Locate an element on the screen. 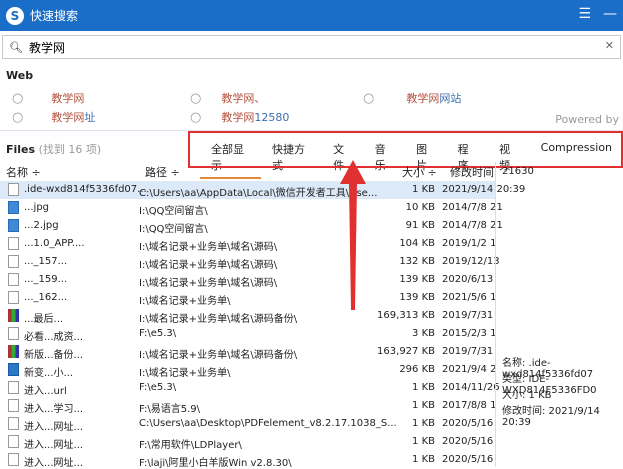 The width and height of the screenshot is (623, 469). file-name: ...jpg is located at coordinates (37, 207).